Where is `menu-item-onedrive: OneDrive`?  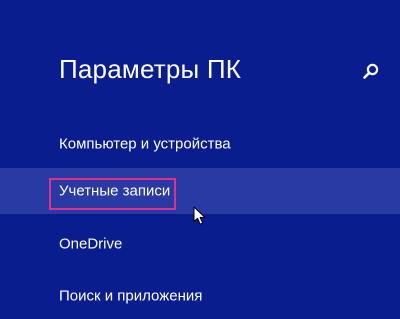 menu-item-onedrive: OneDrive is located at coordinates (200, 244).